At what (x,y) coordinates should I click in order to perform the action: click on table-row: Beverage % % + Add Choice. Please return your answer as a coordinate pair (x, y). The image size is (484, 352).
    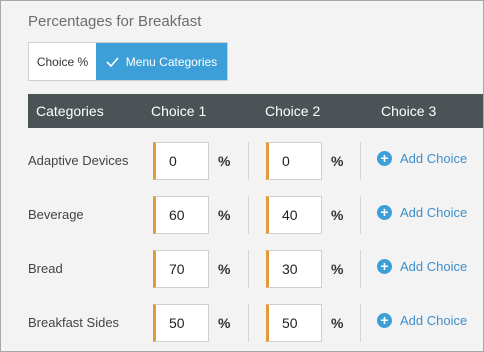
    Looking at the image, I should click on (255, 223).